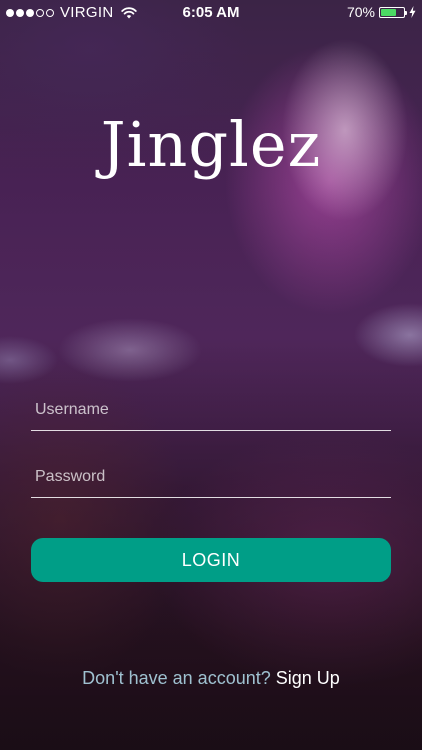 This screenshot has width=422, height=750. Describe the element at coordinates (211, 560) in the screenshot. I see `login-button: LOGIN` at that location.